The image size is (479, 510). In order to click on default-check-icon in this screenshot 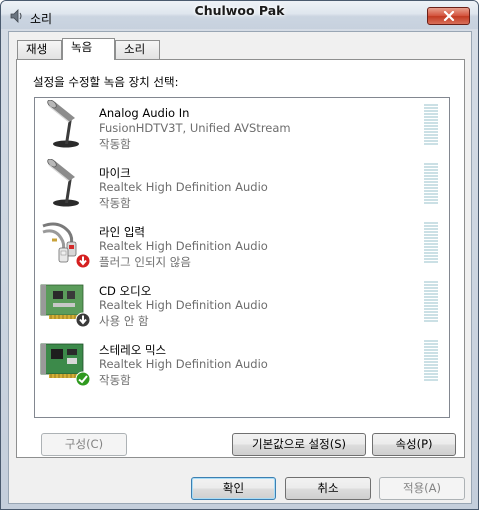, I will do `click(83, 379)`.